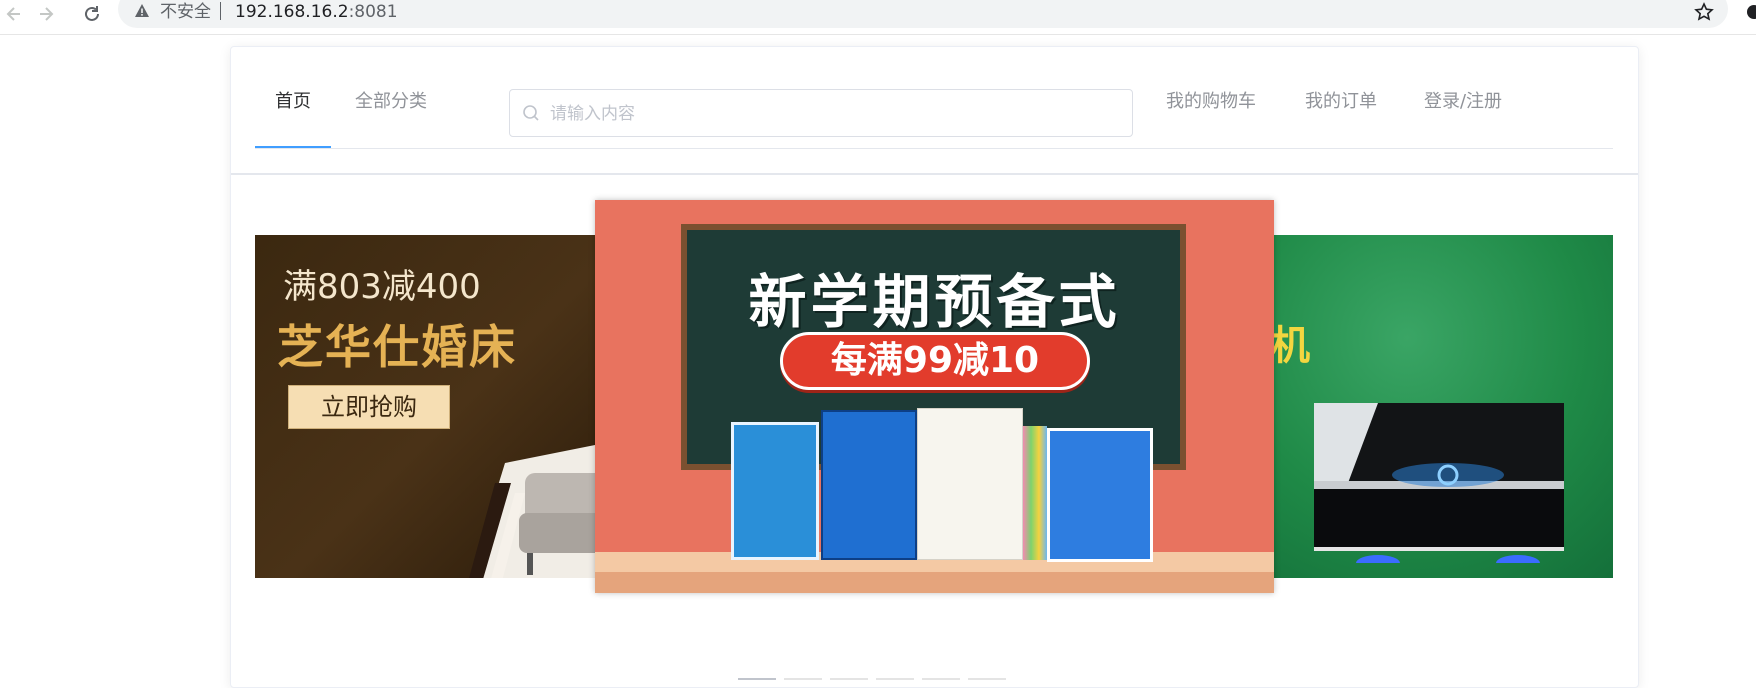 This screenshot has height=688, width=1756. I want to click on promo-badge: 每满99减10, so click(935, 361).